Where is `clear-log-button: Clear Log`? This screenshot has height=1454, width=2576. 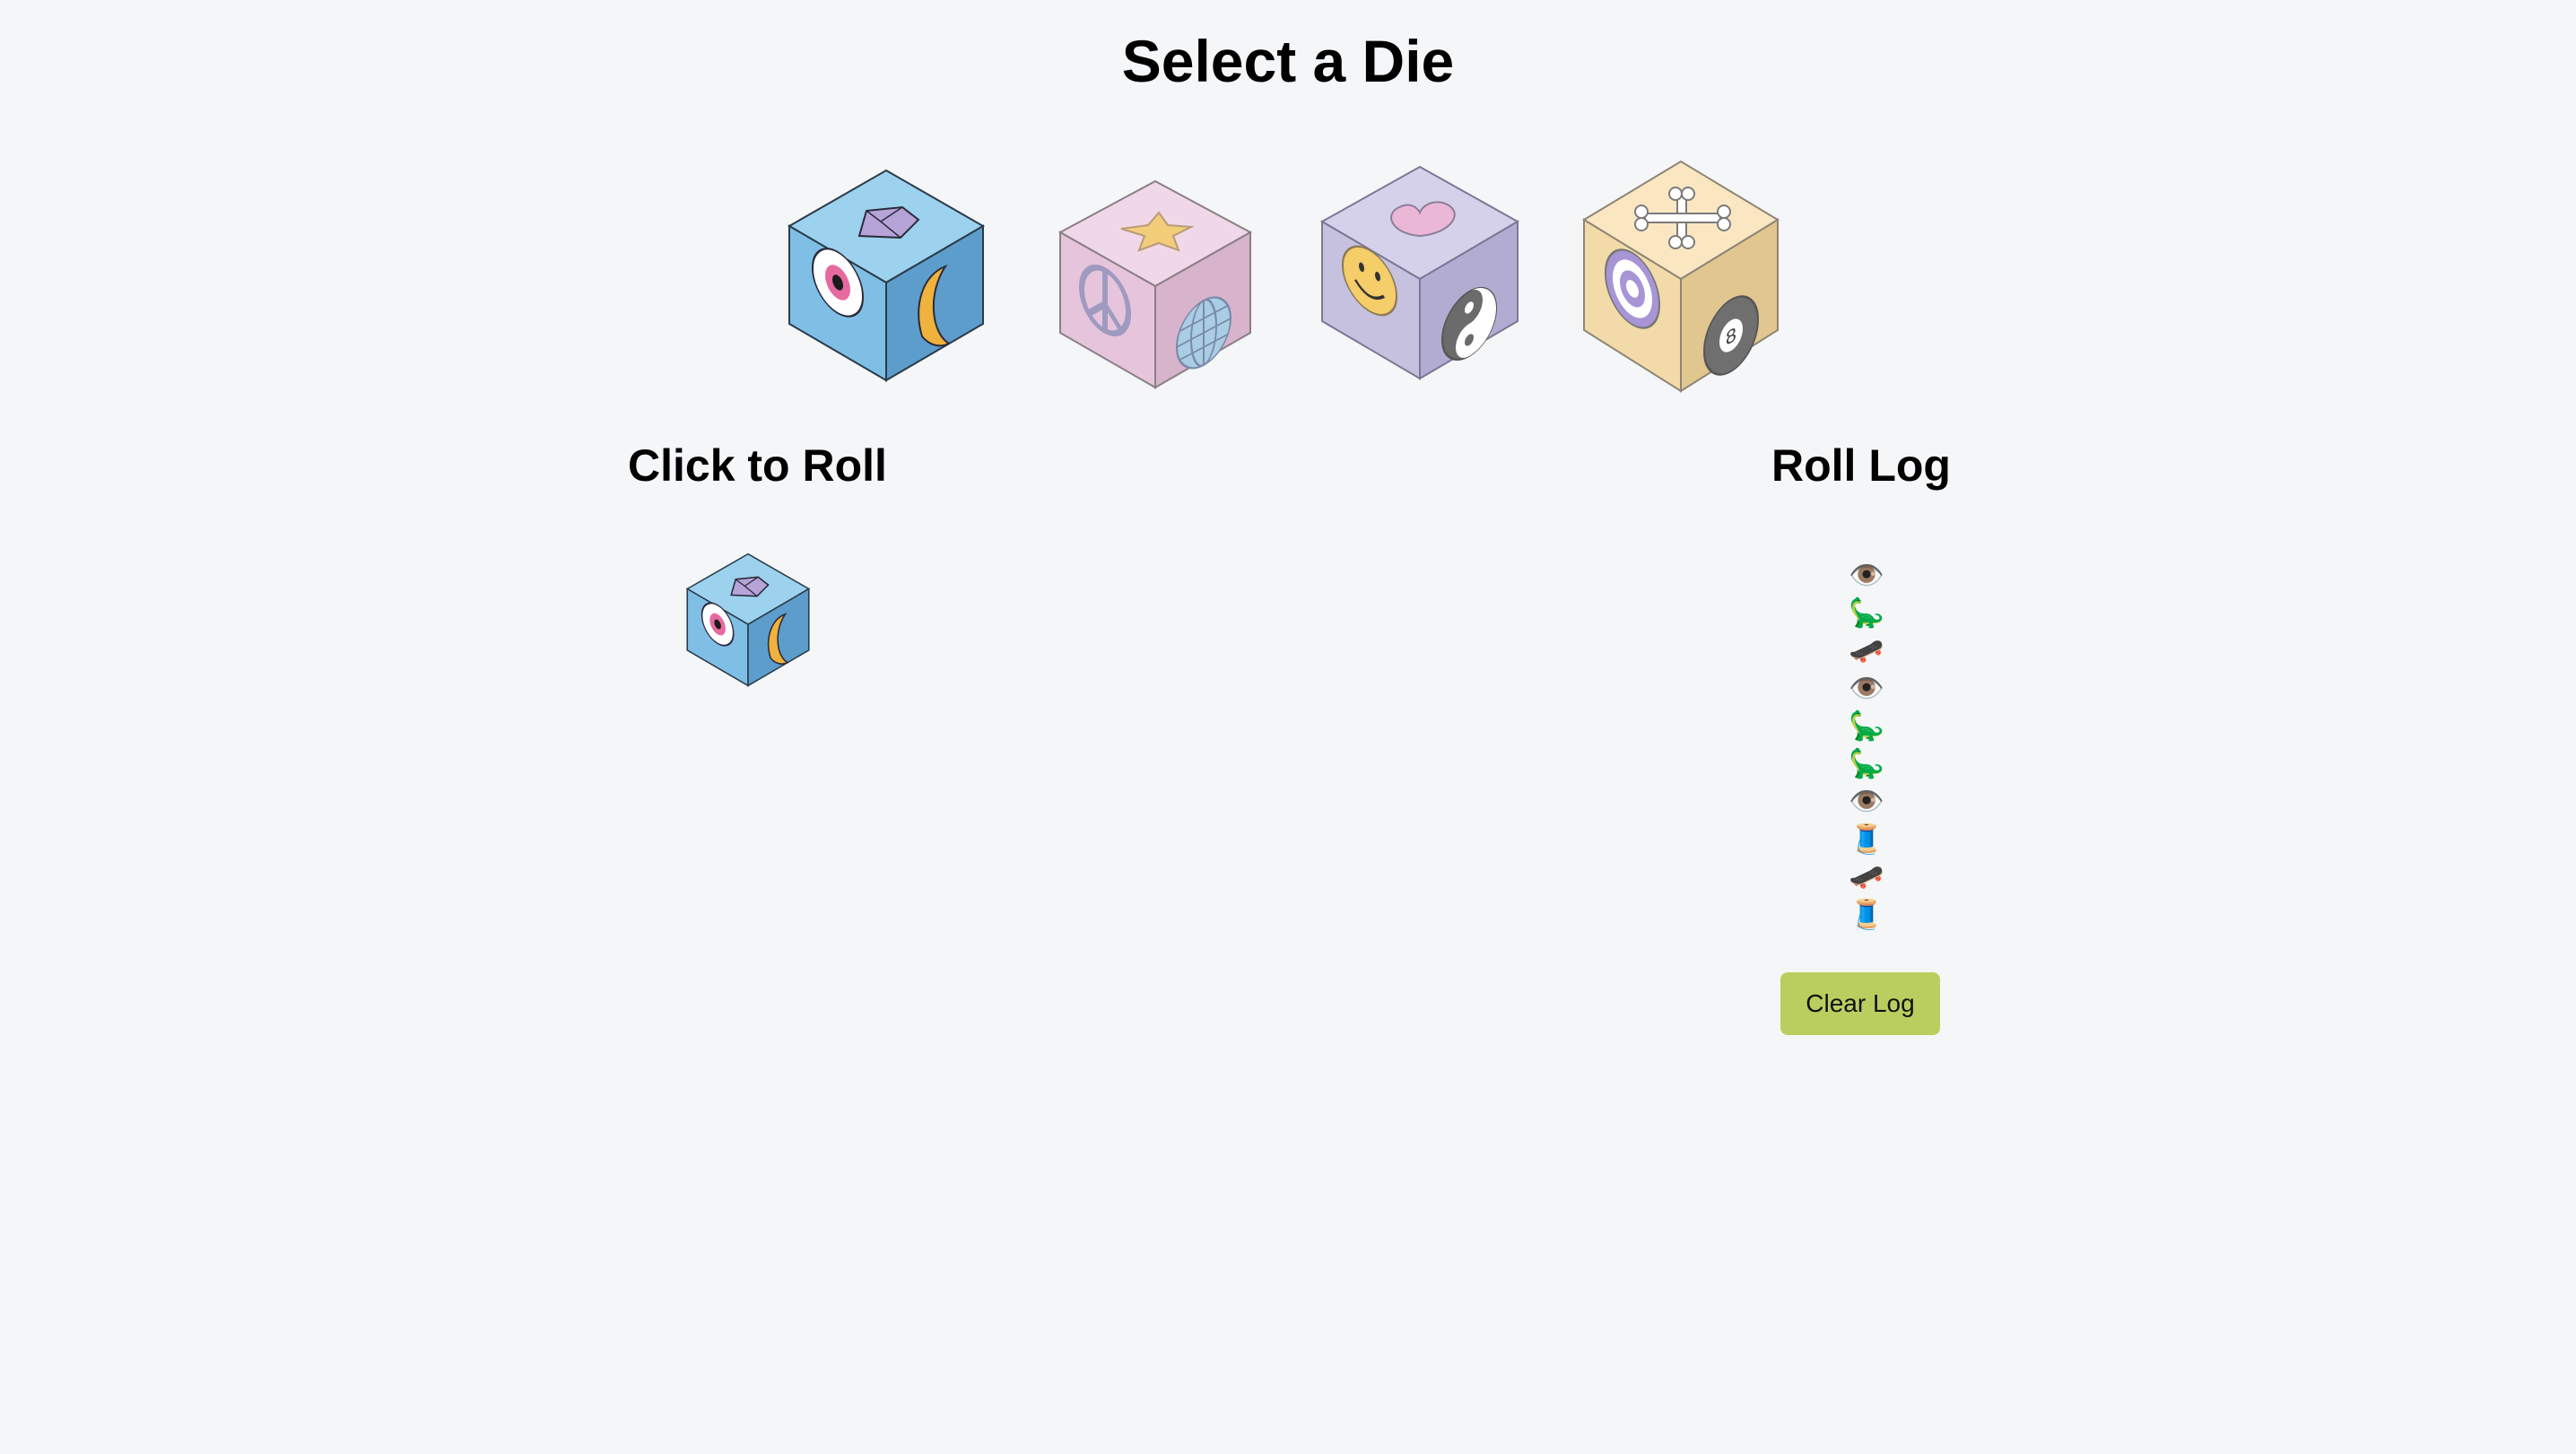
clear-log-button: Clear Log is located at coordinates (1860, 1003).